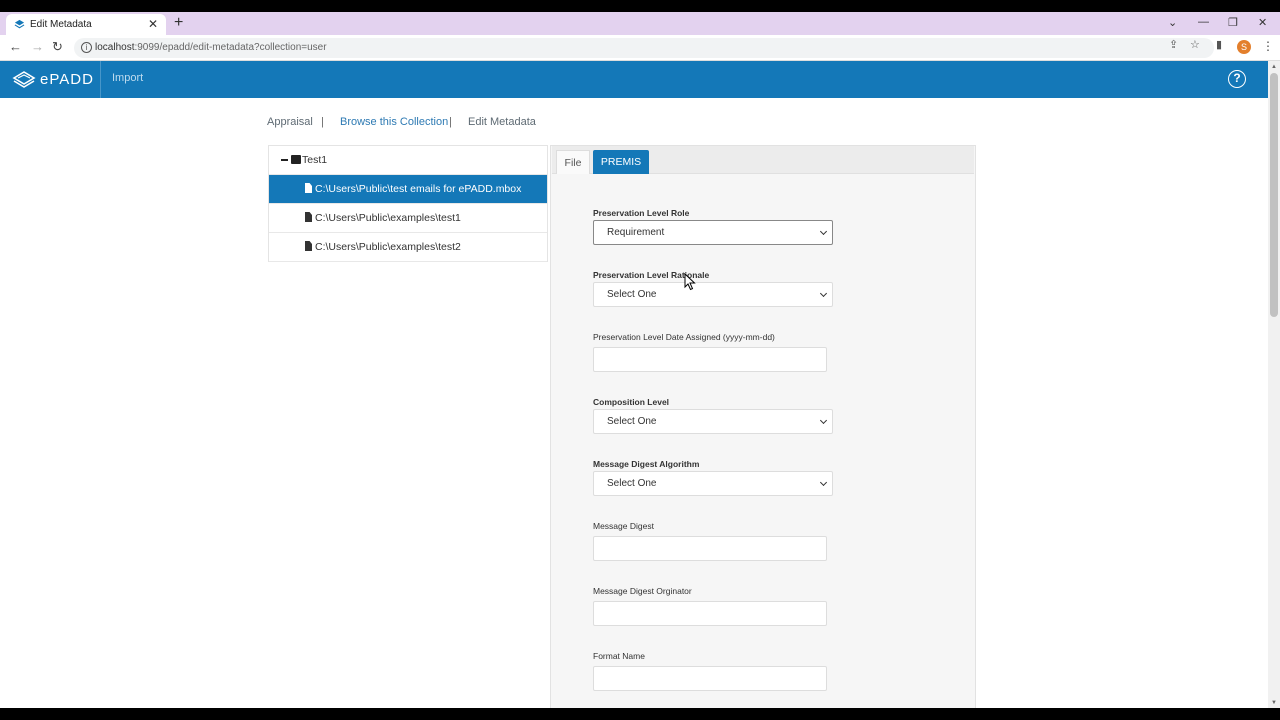 This screenshot has height=720, width=1280. I want to click on browser-tab: Edit Metadata ✕, so click(86, 24).